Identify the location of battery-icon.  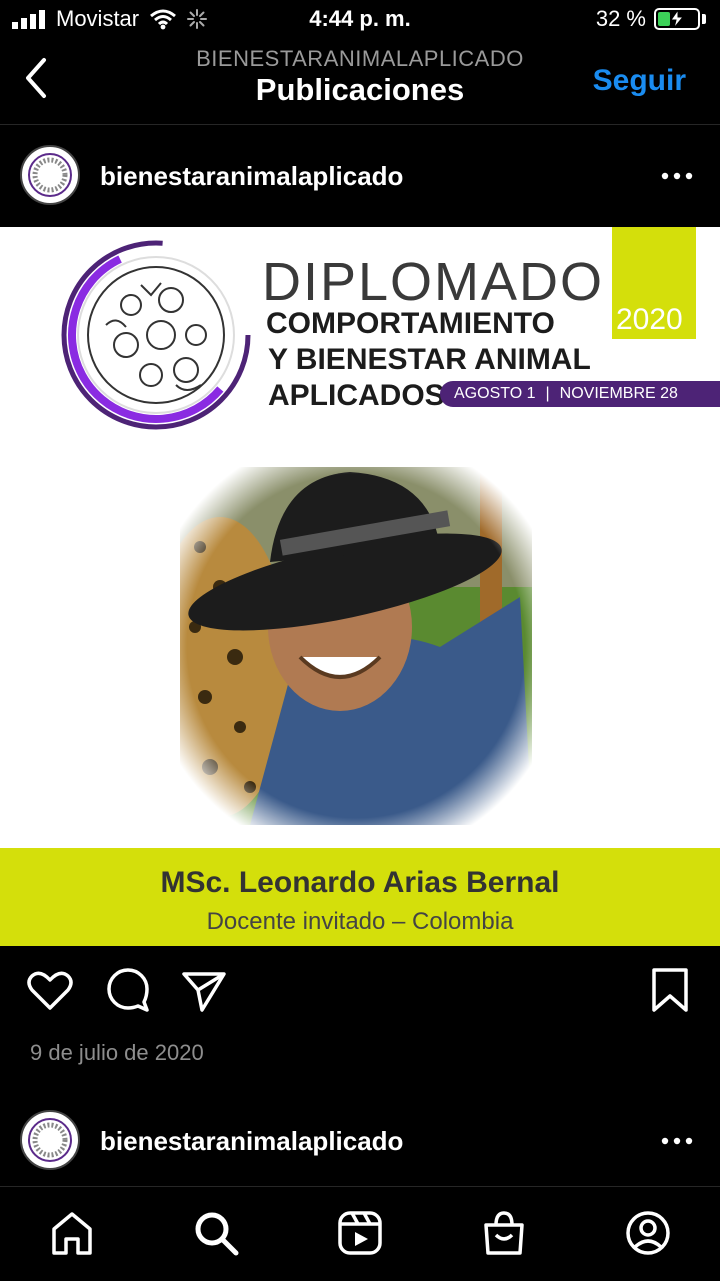
(677, 19).